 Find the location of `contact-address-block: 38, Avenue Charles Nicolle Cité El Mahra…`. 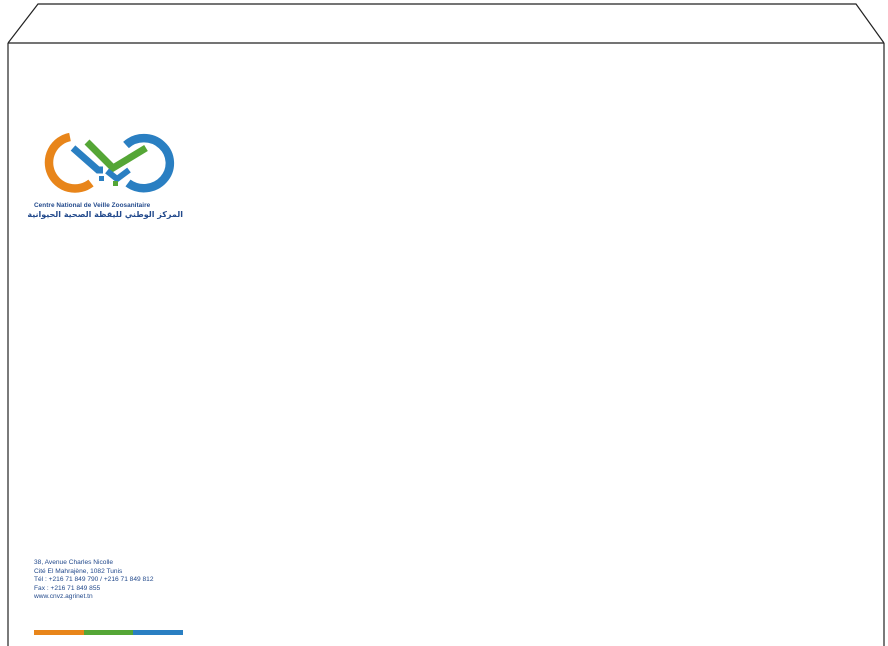

contact-address-block: 38, Avenue Charles Nicolle Cité El Mahra… is located at coordinates (94, 580).